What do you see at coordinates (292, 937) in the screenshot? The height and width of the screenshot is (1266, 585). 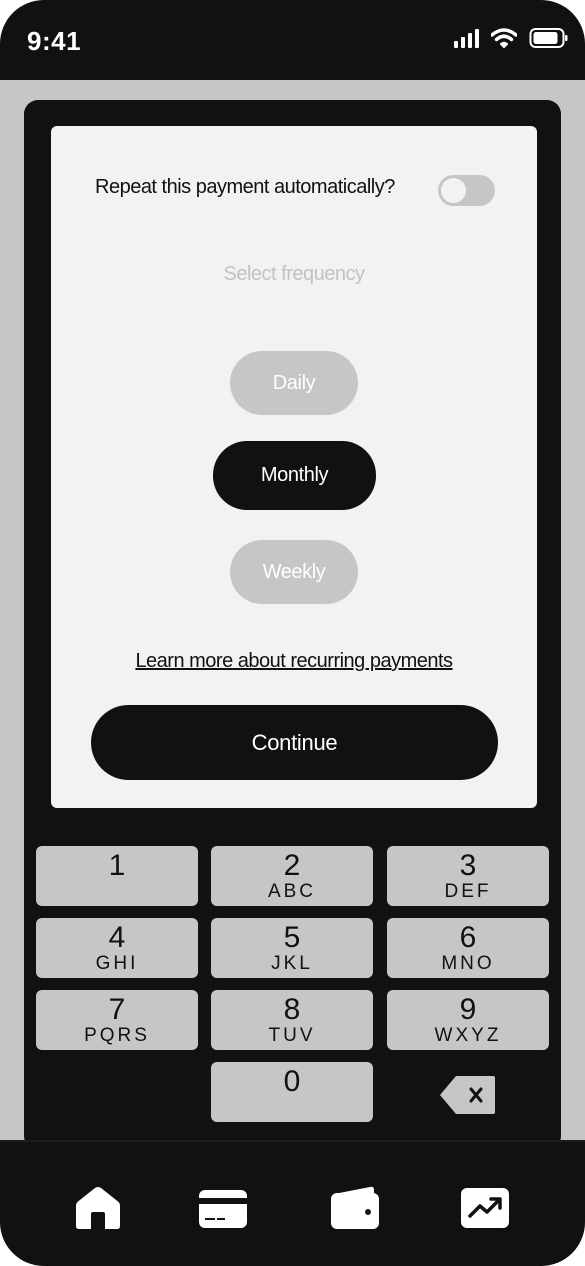 I see `key-digit: 5` at bounding box center [292, 937].